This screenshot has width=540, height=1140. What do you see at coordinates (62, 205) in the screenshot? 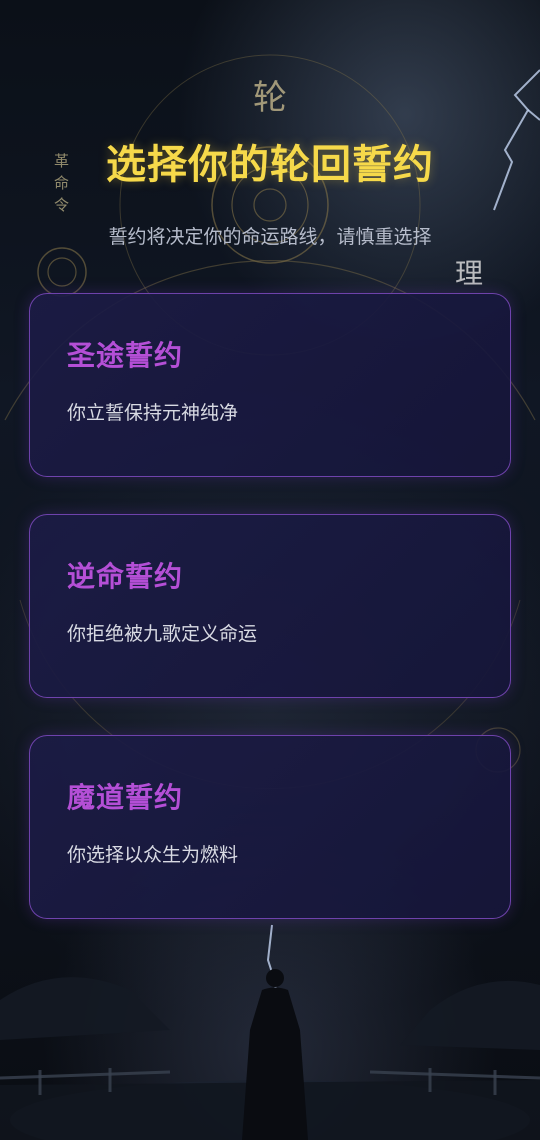
I see `left-char-3: 令` at bounding box center [62, 205].